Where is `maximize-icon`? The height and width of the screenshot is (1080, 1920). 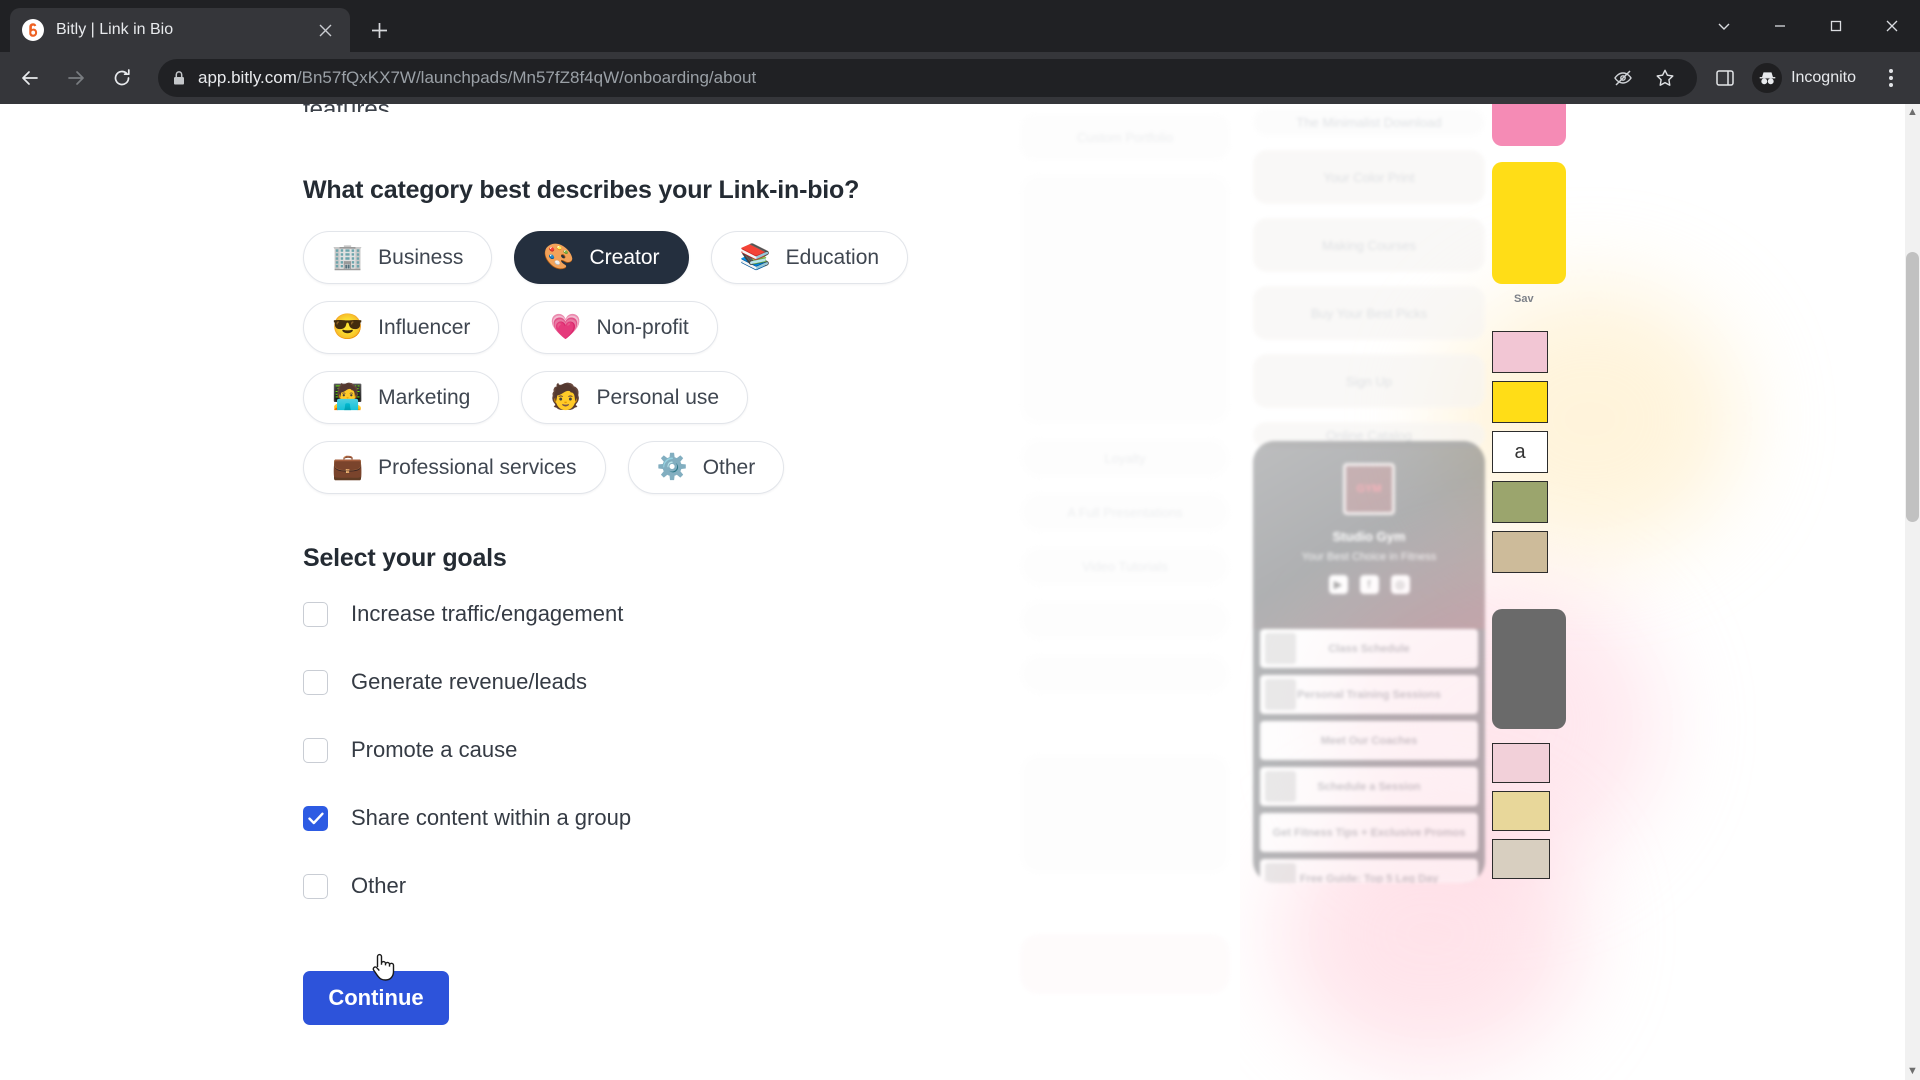 maximize-icon is located at coordinates (1836, 26).